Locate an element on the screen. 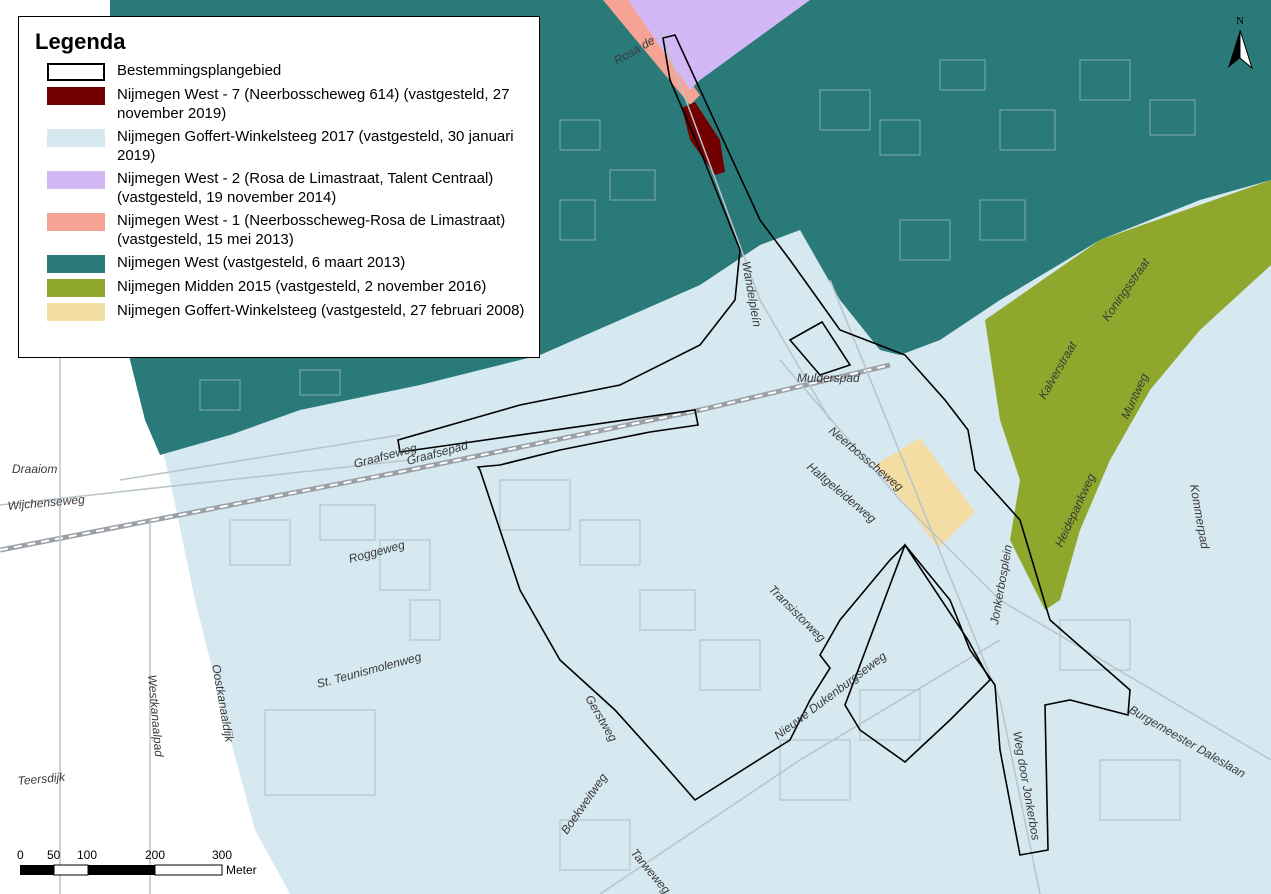  legend-item-plan-area: Bestemmingsplangebied is located at coordinates (279, 71).